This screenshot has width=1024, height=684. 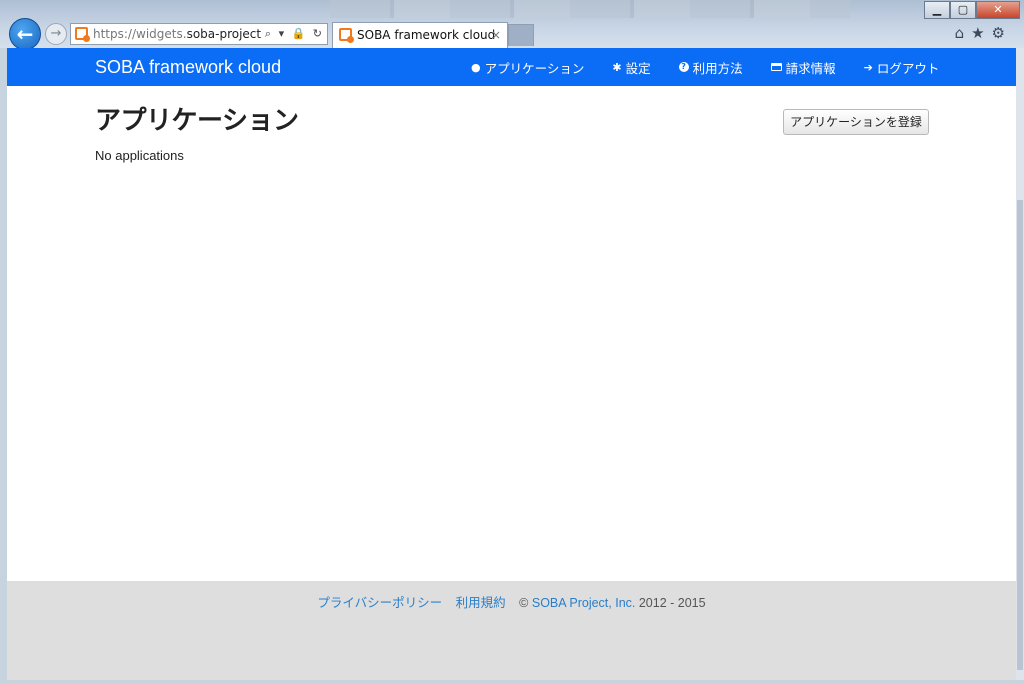 I want to click on arrow-right-icon: ➔, so click(x=868, y=67).